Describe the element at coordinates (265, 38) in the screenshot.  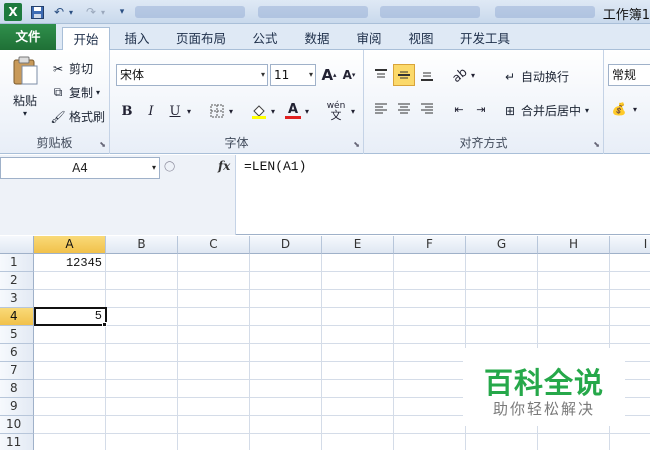
I see `tab-formulas: 公式` at that location.